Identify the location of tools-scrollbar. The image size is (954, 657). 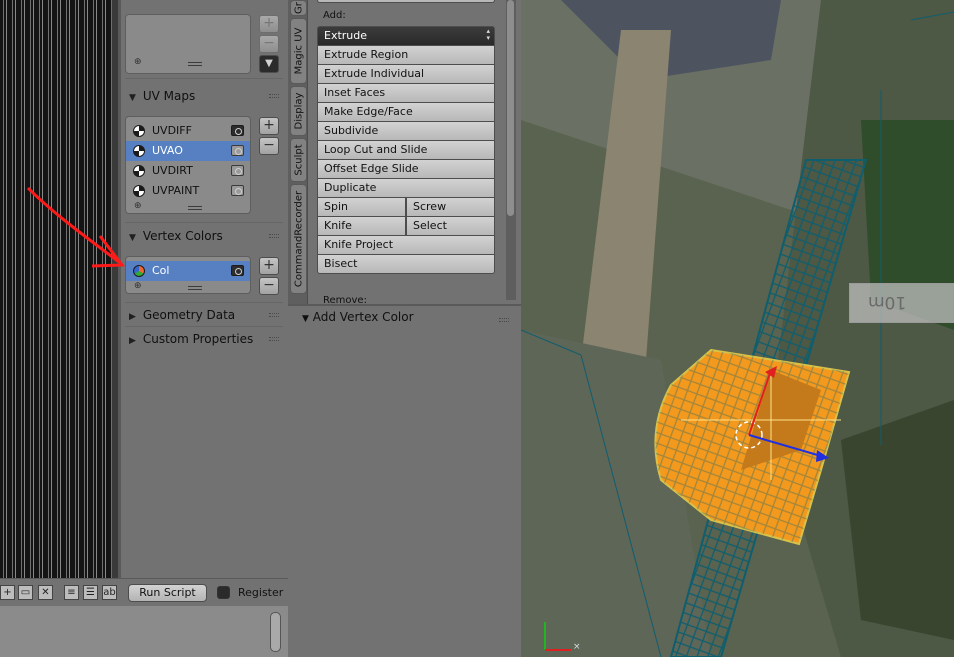
(511, 150).